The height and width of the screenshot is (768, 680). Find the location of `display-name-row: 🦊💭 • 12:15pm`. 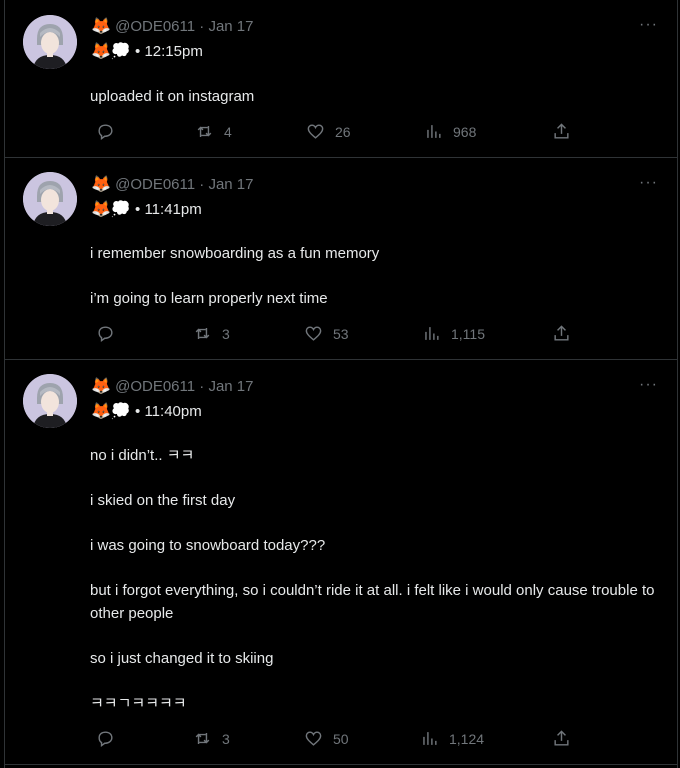

display-name-row: 🦊💭 • 12:15pm is located at coordinates (147, 51).